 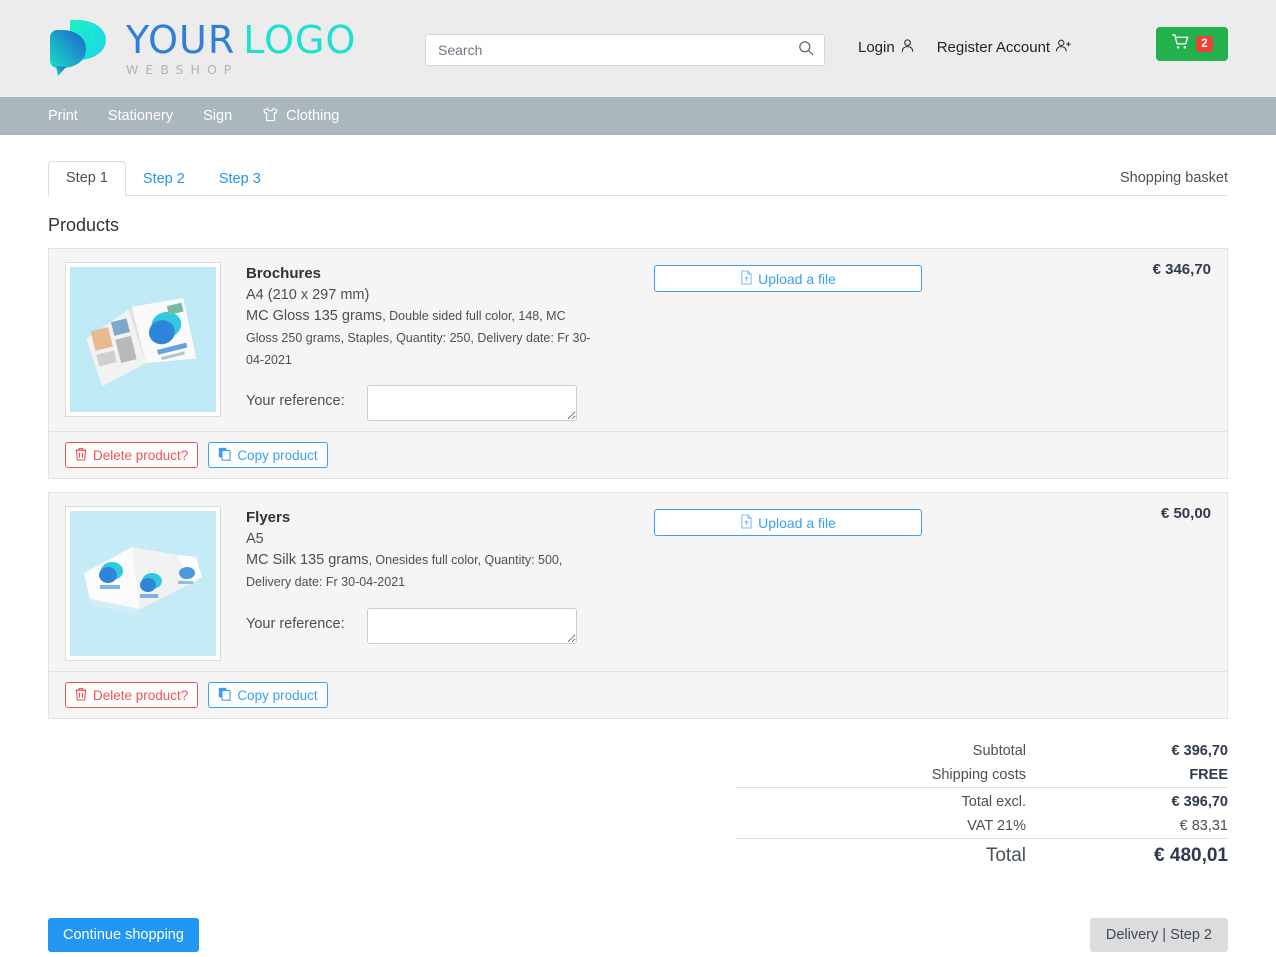 I want to click on logo-text-logo: LOGO, so click(x=300, y=39).